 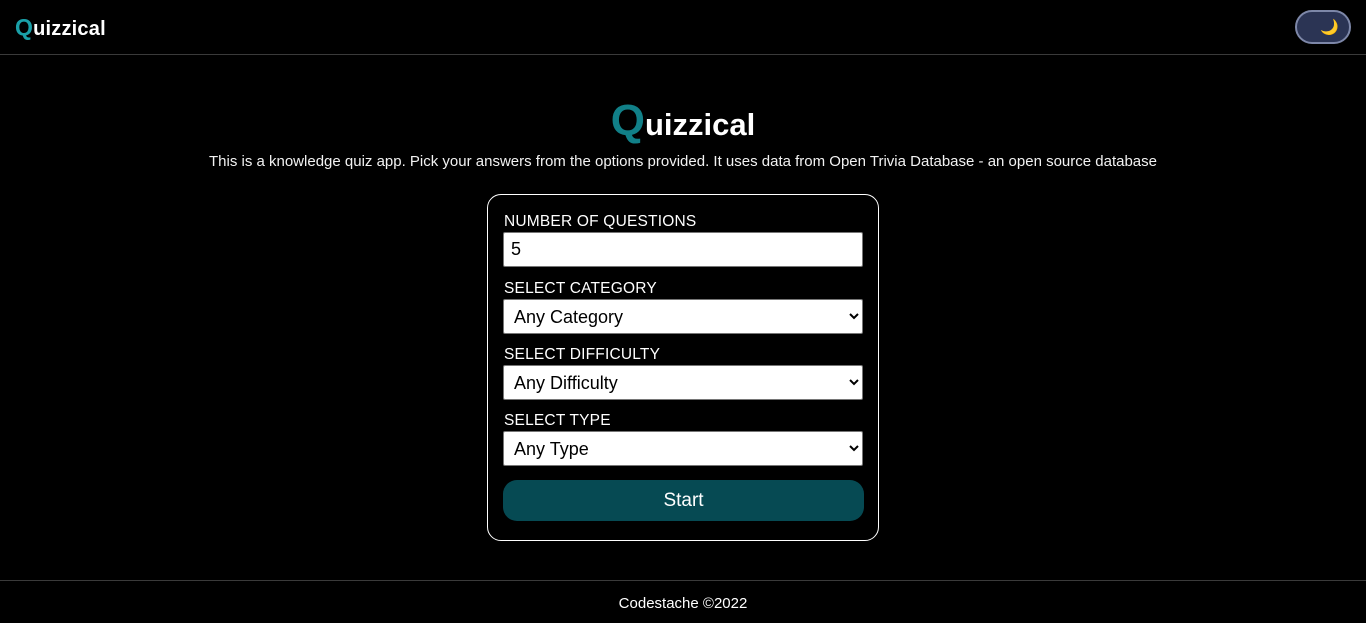 I want to click on questions-input, so click(x=683, y=249).